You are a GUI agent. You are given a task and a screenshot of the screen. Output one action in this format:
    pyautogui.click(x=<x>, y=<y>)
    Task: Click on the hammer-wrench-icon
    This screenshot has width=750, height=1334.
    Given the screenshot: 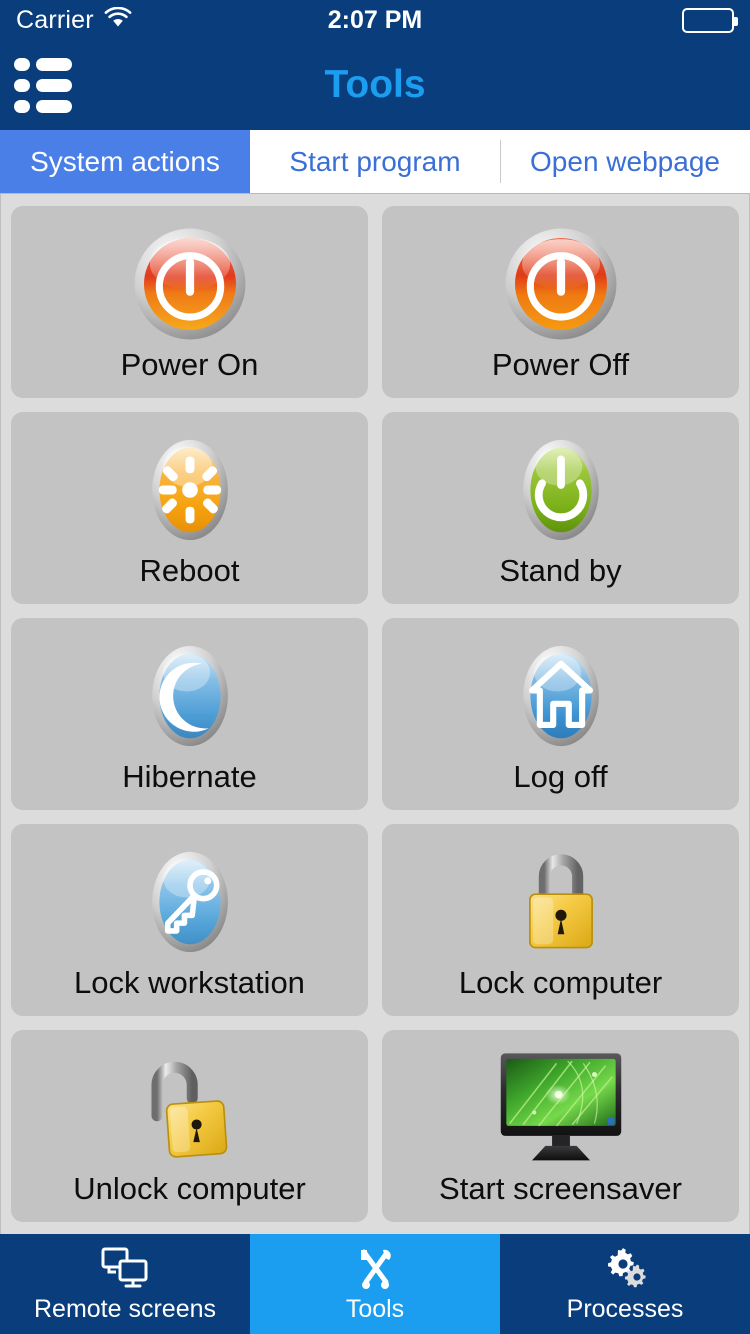 What is the action you would take?
    pyautogui.click(x=375, y=1268)
    